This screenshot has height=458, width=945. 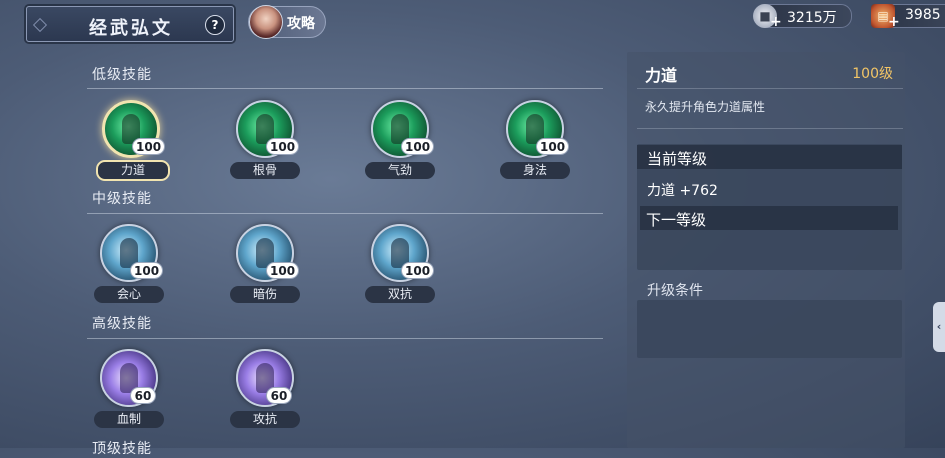 I want to click on skill-lidao: 100 力道, so click(x=133, y=140).